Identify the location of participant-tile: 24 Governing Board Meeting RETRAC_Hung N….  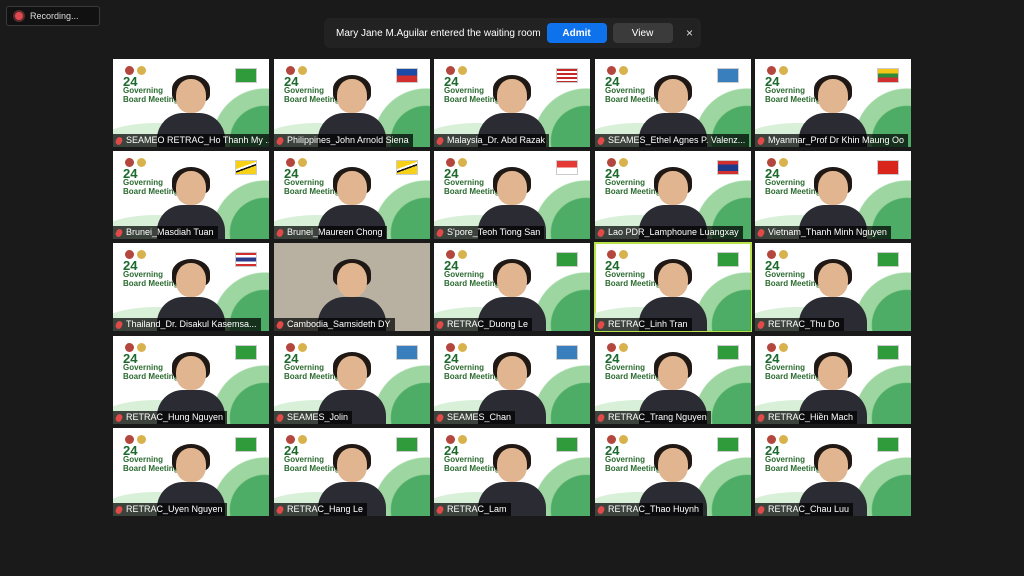
(191, 380).